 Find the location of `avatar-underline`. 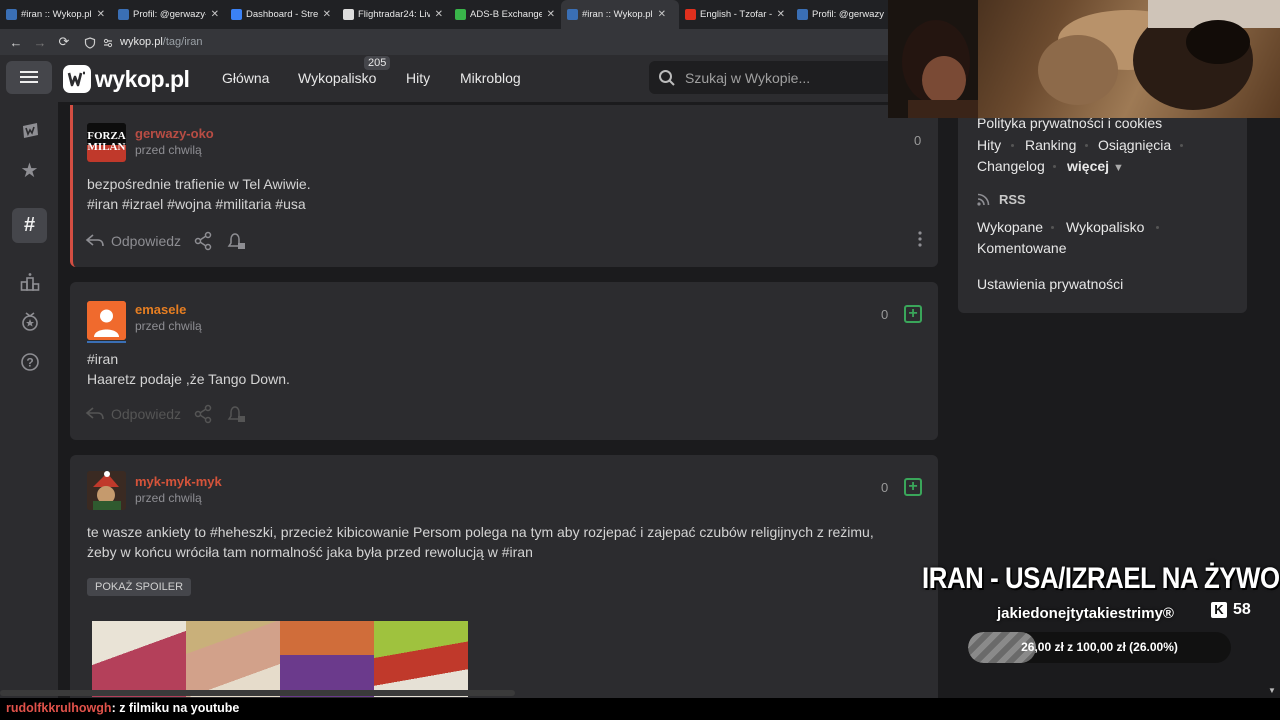

avatar-underline is located at coordinates (106, 342).